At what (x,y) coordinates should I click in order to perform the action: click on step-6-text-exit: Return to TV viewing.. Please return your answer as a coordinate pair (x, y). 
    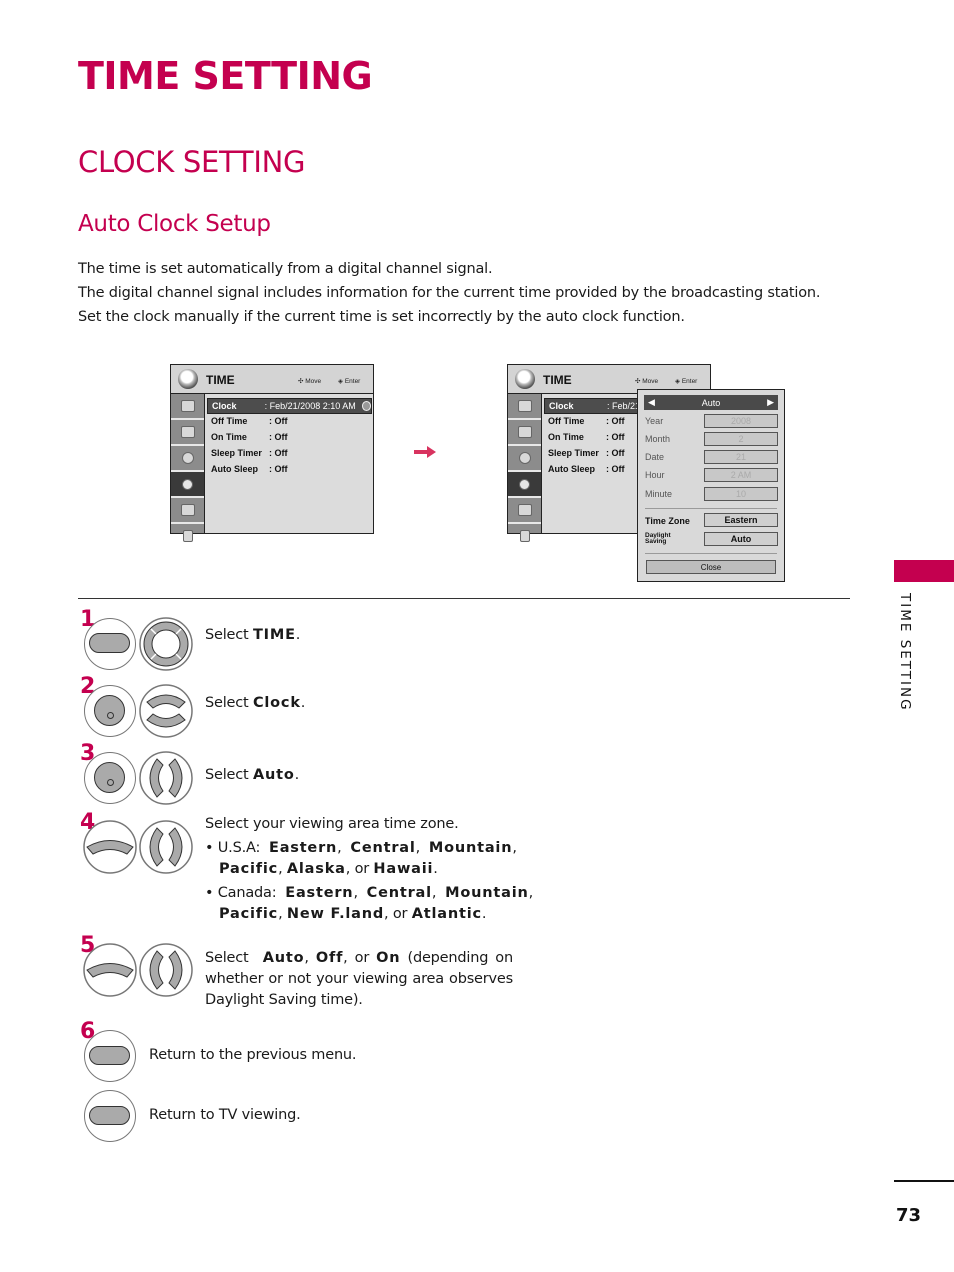
    Looking at the image, I should click on (225, 1115).